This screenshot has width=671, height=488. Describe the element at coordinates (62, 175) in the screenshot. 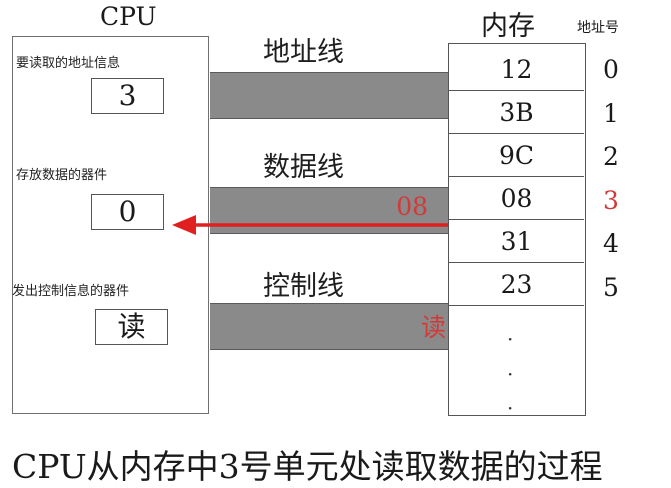

I see `data-store-label: 存放数据的器件` at that location.